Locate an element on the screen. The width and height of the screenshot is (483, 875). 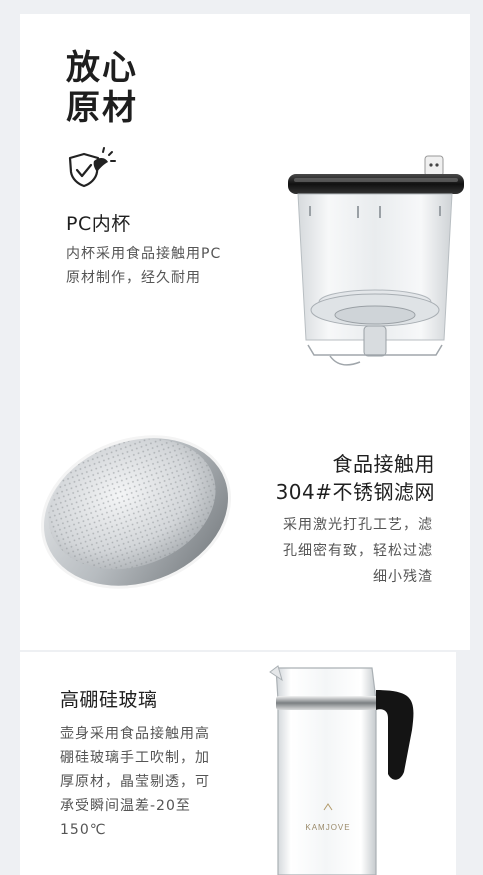
glass-title: 高硼硅玻璃 is located at coordinates (109, 700).